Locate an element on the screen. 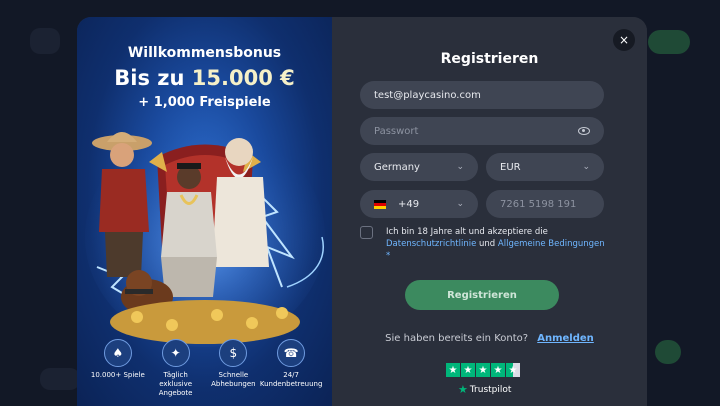 The image size is (720, 406). country-select: Germany ⌄ is located at coordinates (419, 167).